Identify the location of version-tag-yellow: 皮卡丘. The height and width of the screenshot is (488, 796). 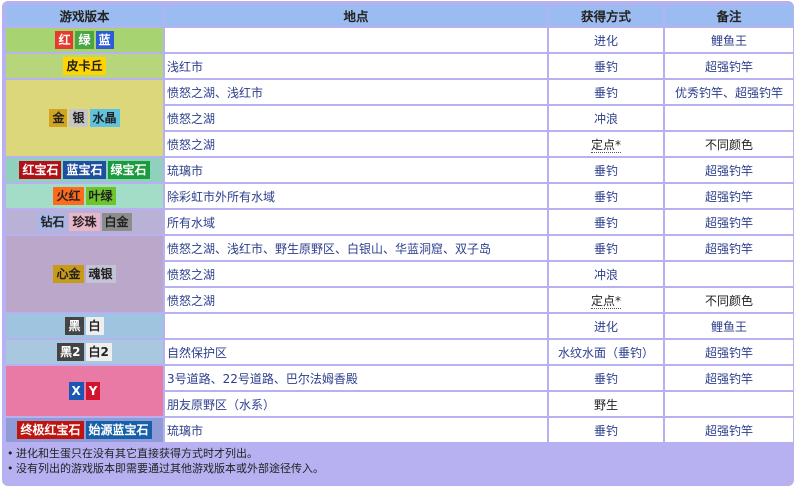
(84, 66).